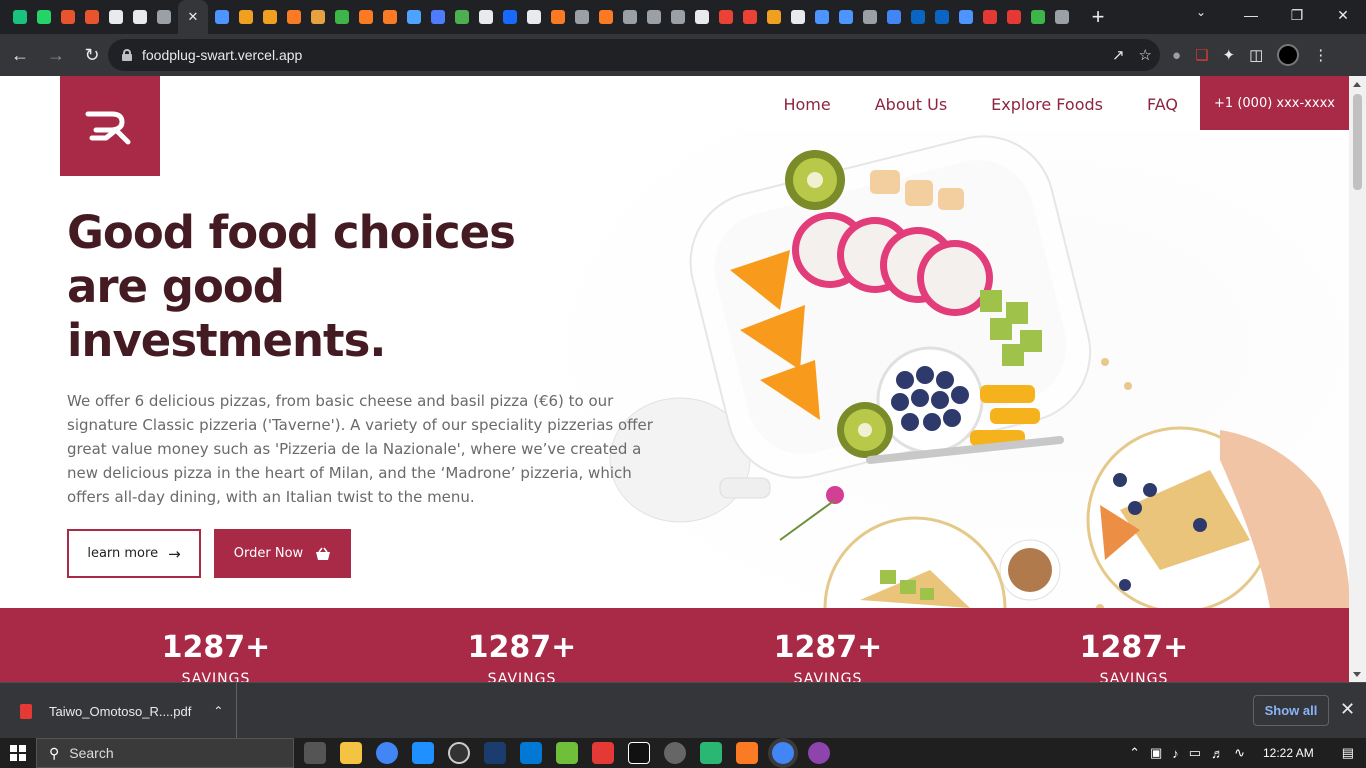 The width and height of the screenshot is (1366, 768). What do you see at coordinates (1357, 84) in the screenshot?
I see `scroll-up-icon` at bounding box center [1357, 84].